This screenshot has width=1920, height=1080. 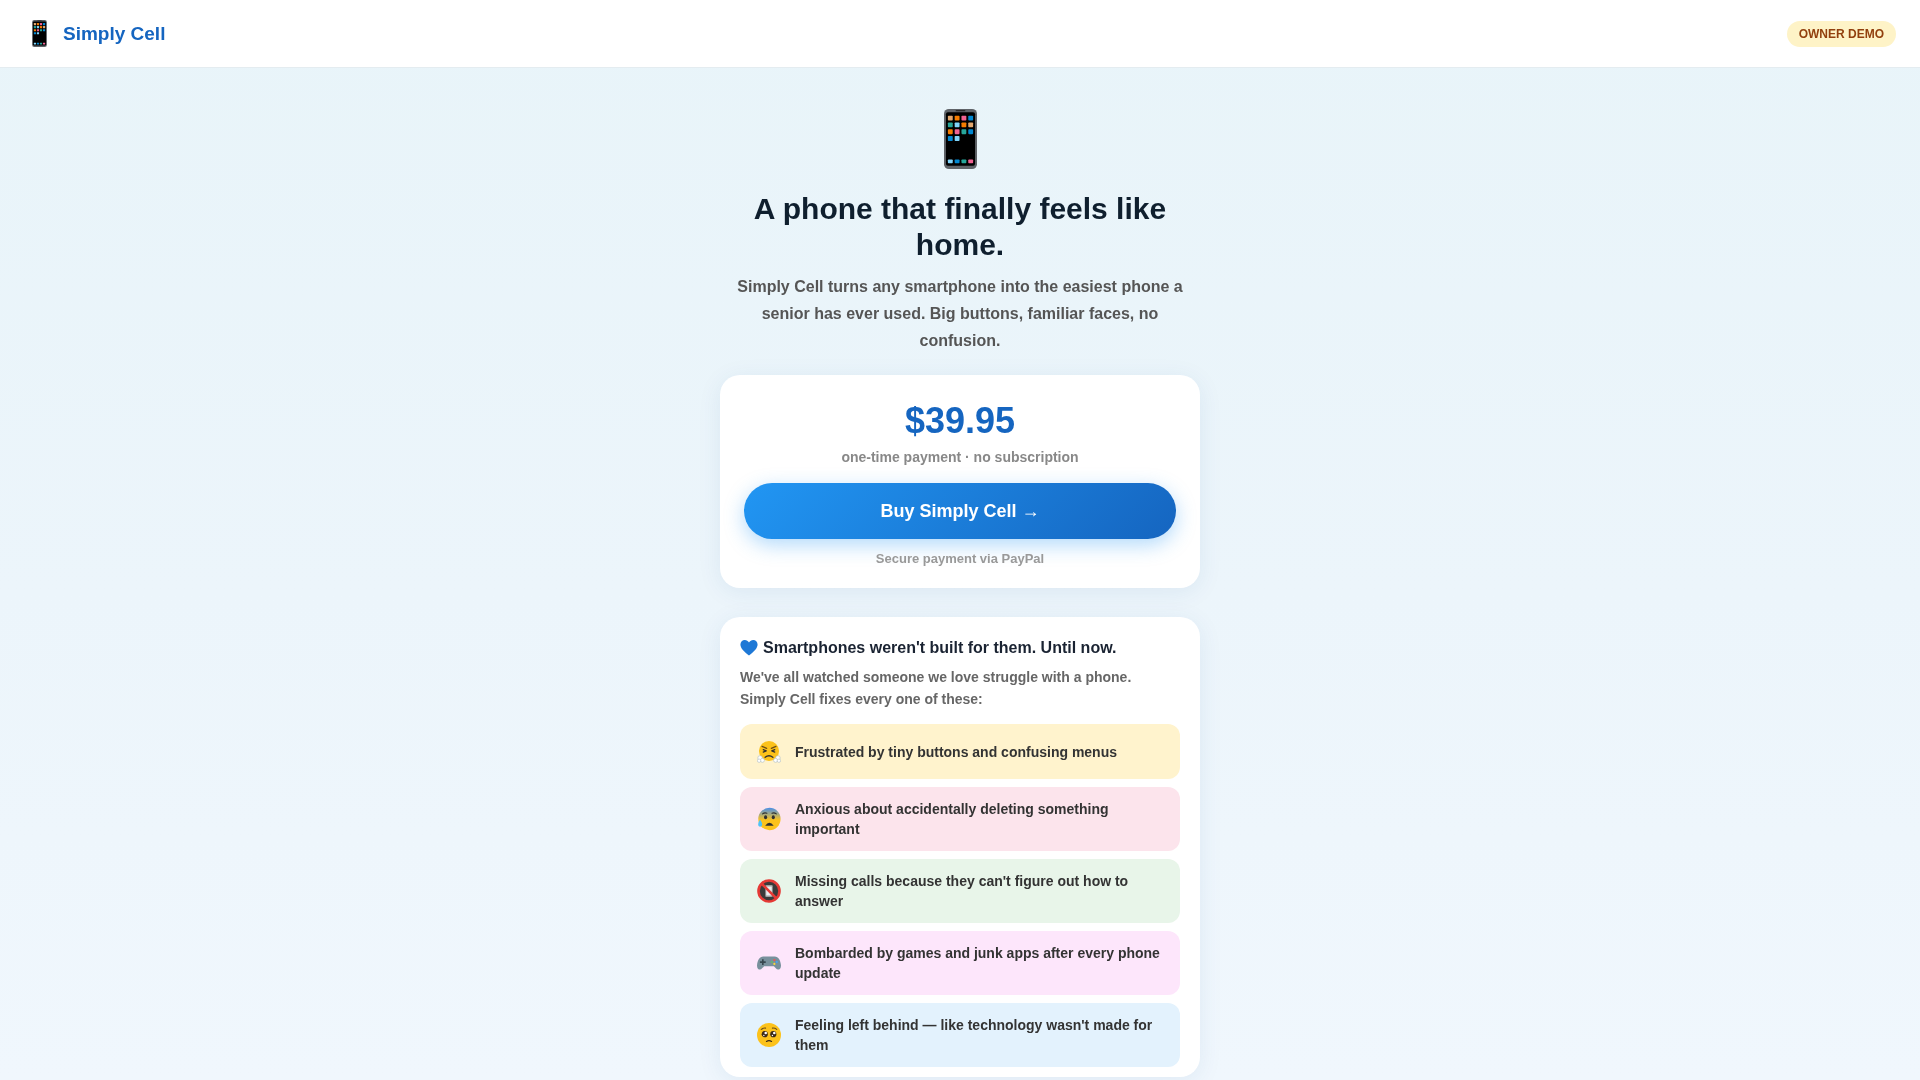 I want to click on problem-text: Feeling left behind — like technology wasn't made for them, so click(x=974, y=1035).